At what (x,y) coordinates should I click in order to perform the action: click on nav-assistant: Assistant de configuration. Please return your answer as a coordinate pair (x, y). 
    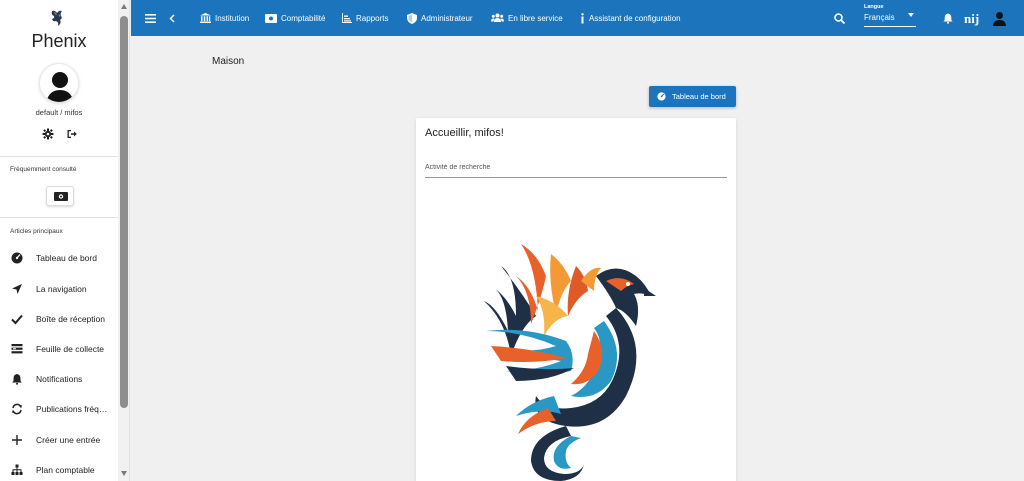
    Looking at the image, I should click on (630, 18).